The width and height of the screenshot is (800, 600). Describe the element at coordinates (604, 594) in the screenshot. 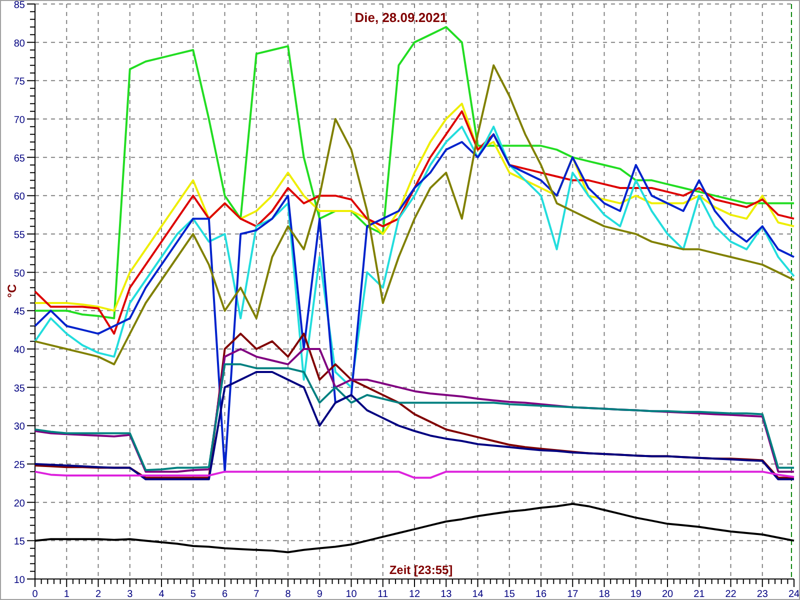

I see `tick-label: 18` at that location.